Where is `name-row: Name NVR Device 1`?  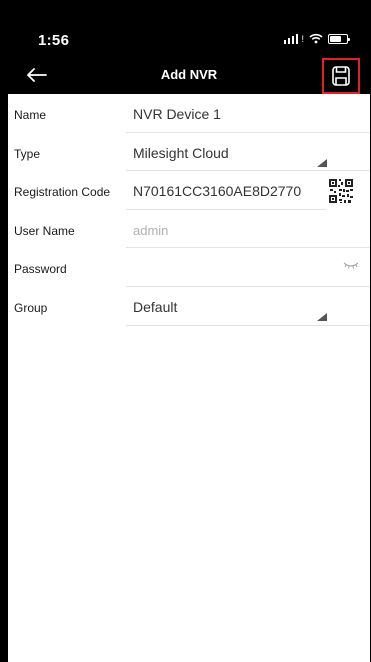 name-row: Name NVR Device 1 is located at coordinates (189, 113).